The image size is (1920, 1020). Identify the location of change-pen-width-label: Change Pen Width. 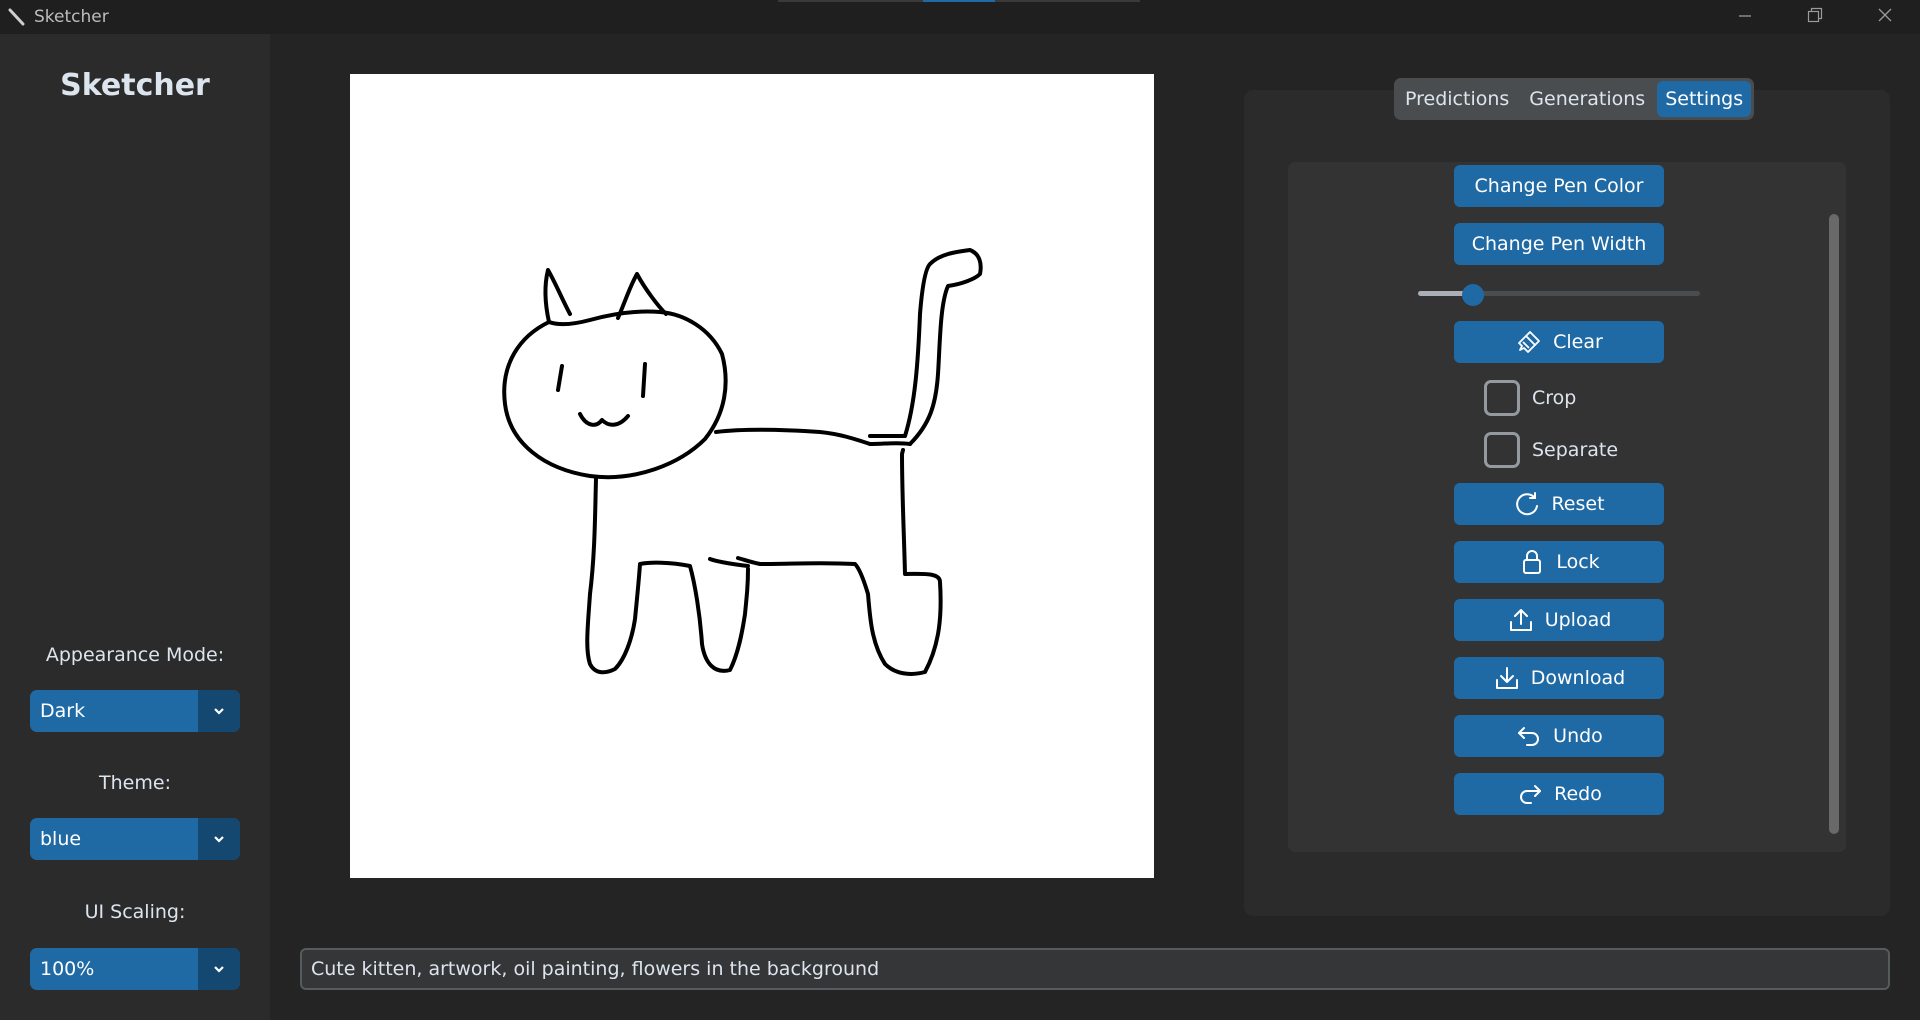
(1559, 244).